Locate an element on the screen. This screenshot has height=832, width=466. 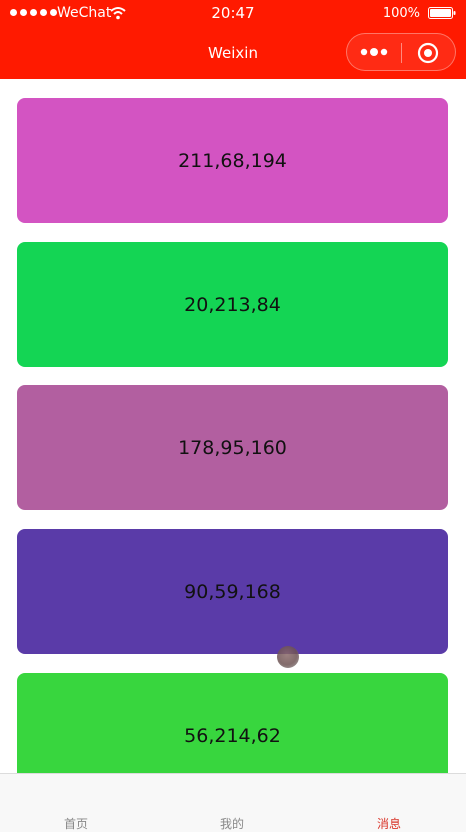
miniprogram-capsule is located at coordinates (401, 52).